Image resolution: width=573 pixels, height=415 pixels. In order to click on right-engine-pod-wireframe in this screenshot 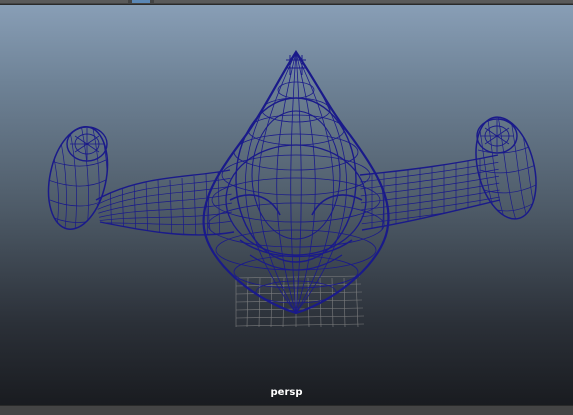, I will do `click(507, 169)`.